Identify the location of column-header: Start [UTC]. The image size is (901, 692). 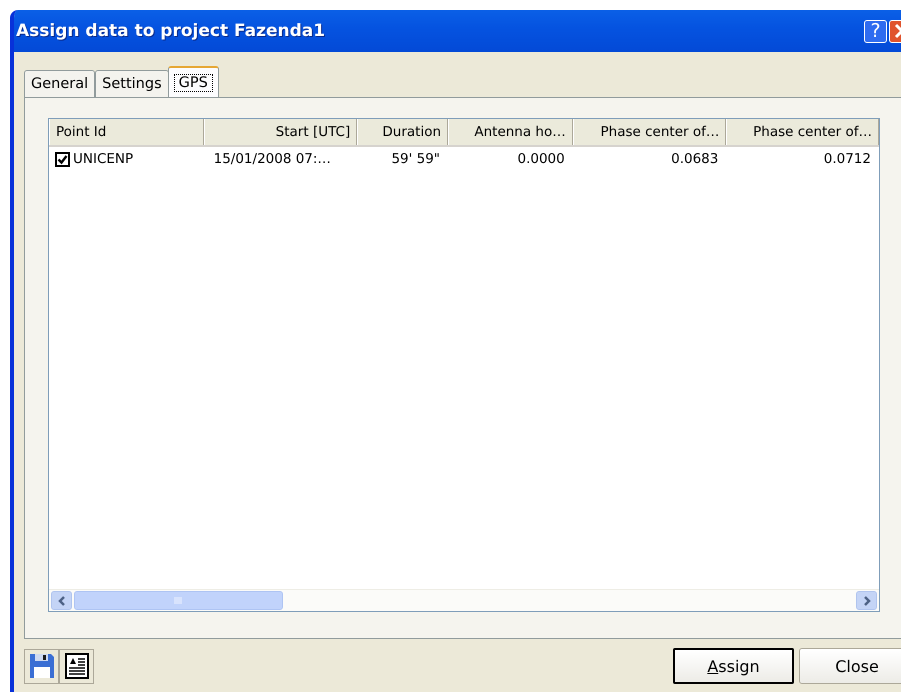
(281, 132).